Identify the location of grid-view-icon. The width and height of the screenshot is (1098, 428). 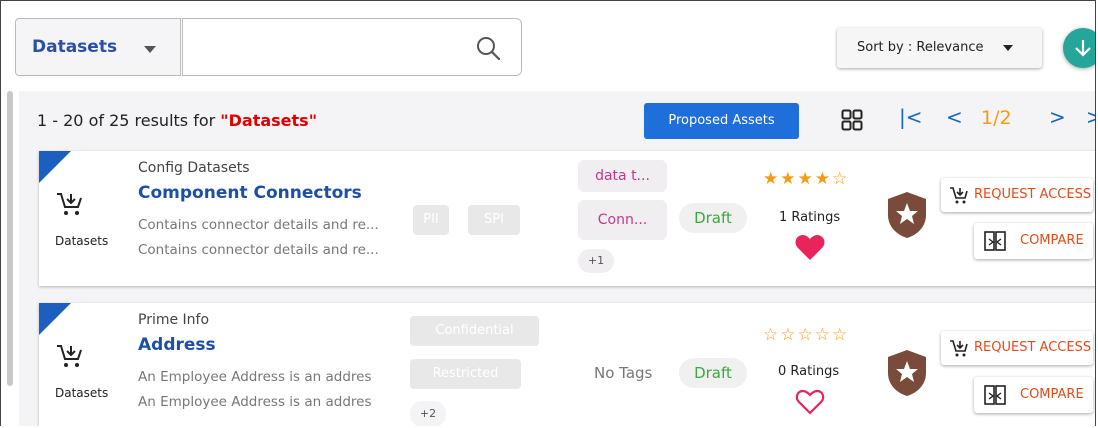
(852, 120).